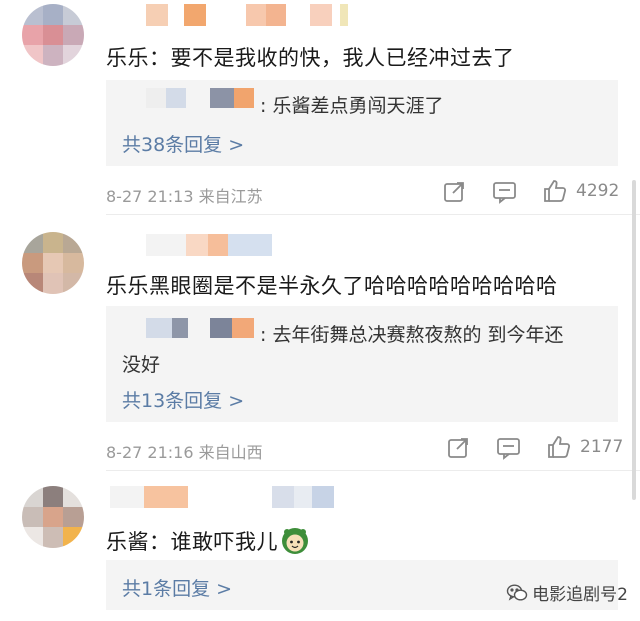 The width and height of the screenshot is (640, 621). Describe the element at coordinates (412, 335) in the screenshot. I see `reply-text-line-1: : 去年街舞总决赛熬夜熬的 到今年还` at that location.